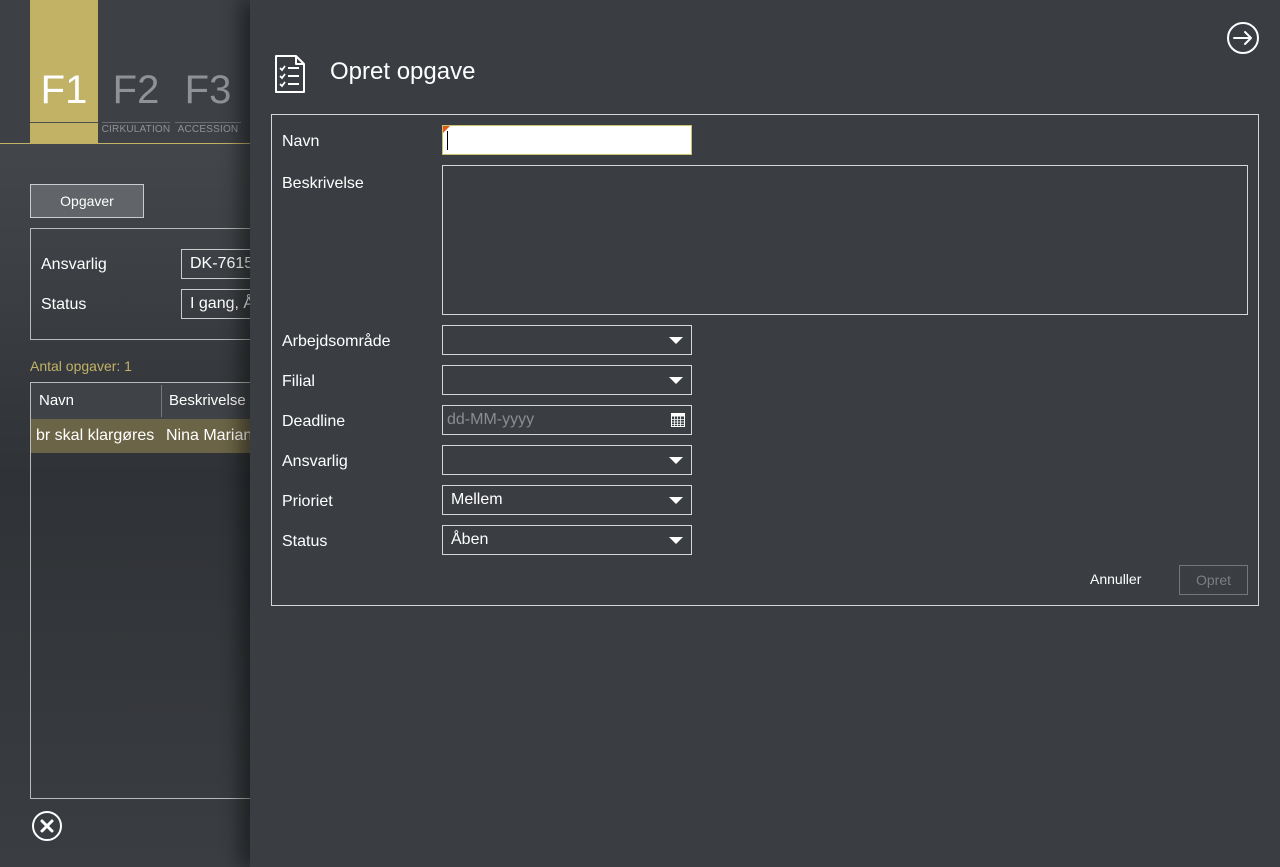  I want to click on column-header-description: Beskrivelse, so click(207, 401).